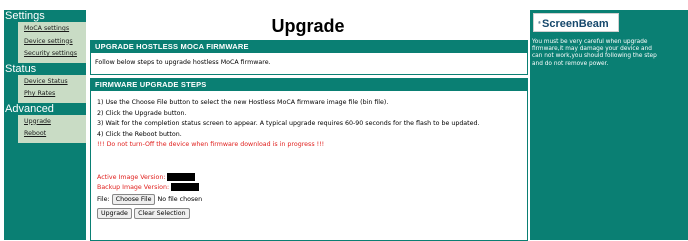 Image resolution: width=688 pixels, height=241 pixels. I want to click on page-title: Upgrade, so click(308, 26).